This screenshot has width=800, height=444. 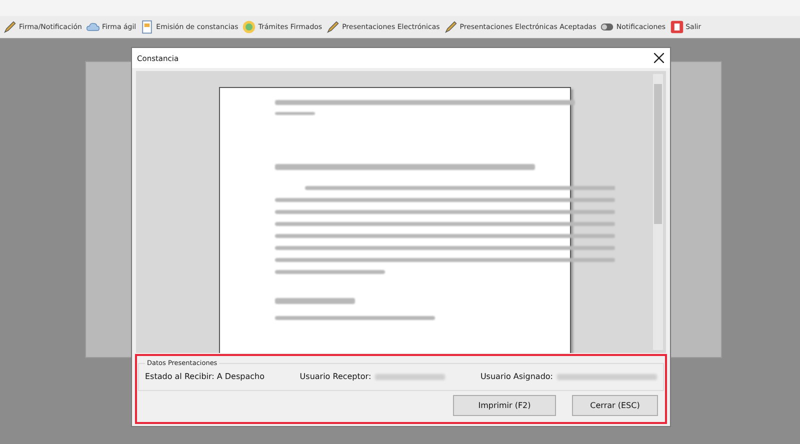 I want to click on field-label: Estado al Recibir: A Despacho, so click(x=204, y=376).